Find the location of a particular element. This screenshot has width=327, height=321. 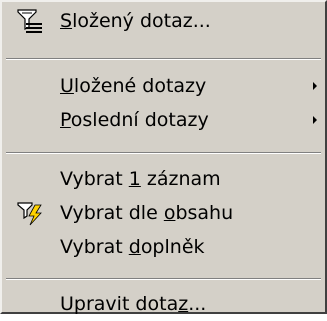

menu-item-recent-queries: Poslední dotazy is located at coordinates (163, 120).